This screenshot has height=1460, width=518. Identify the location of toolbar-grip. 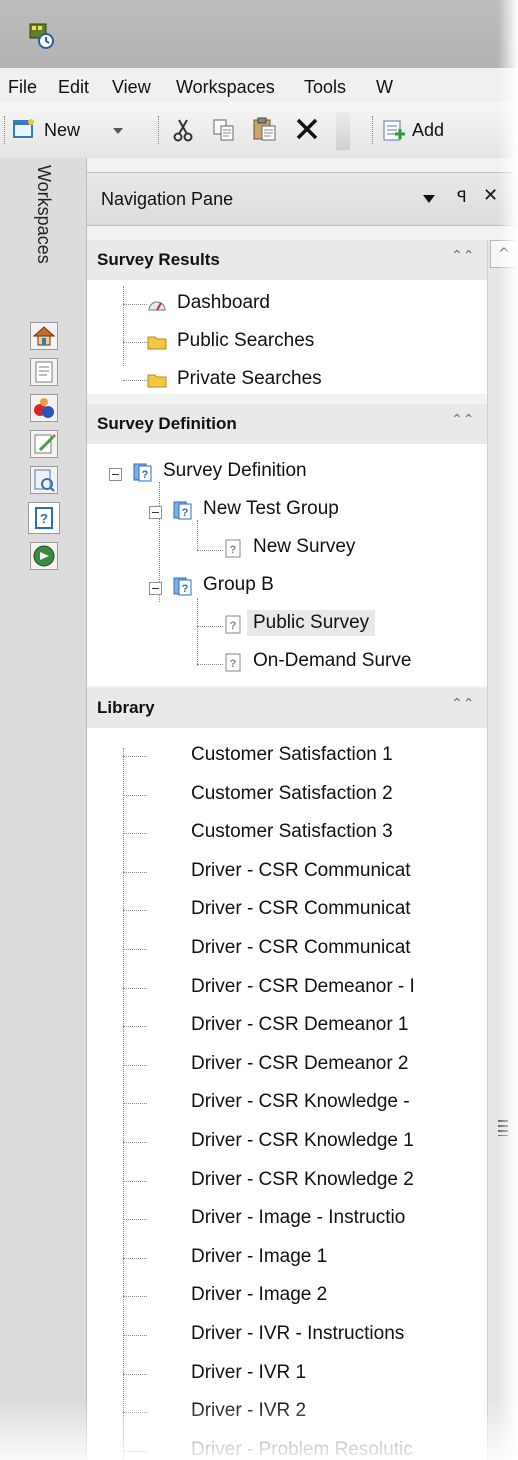
(5, 130).